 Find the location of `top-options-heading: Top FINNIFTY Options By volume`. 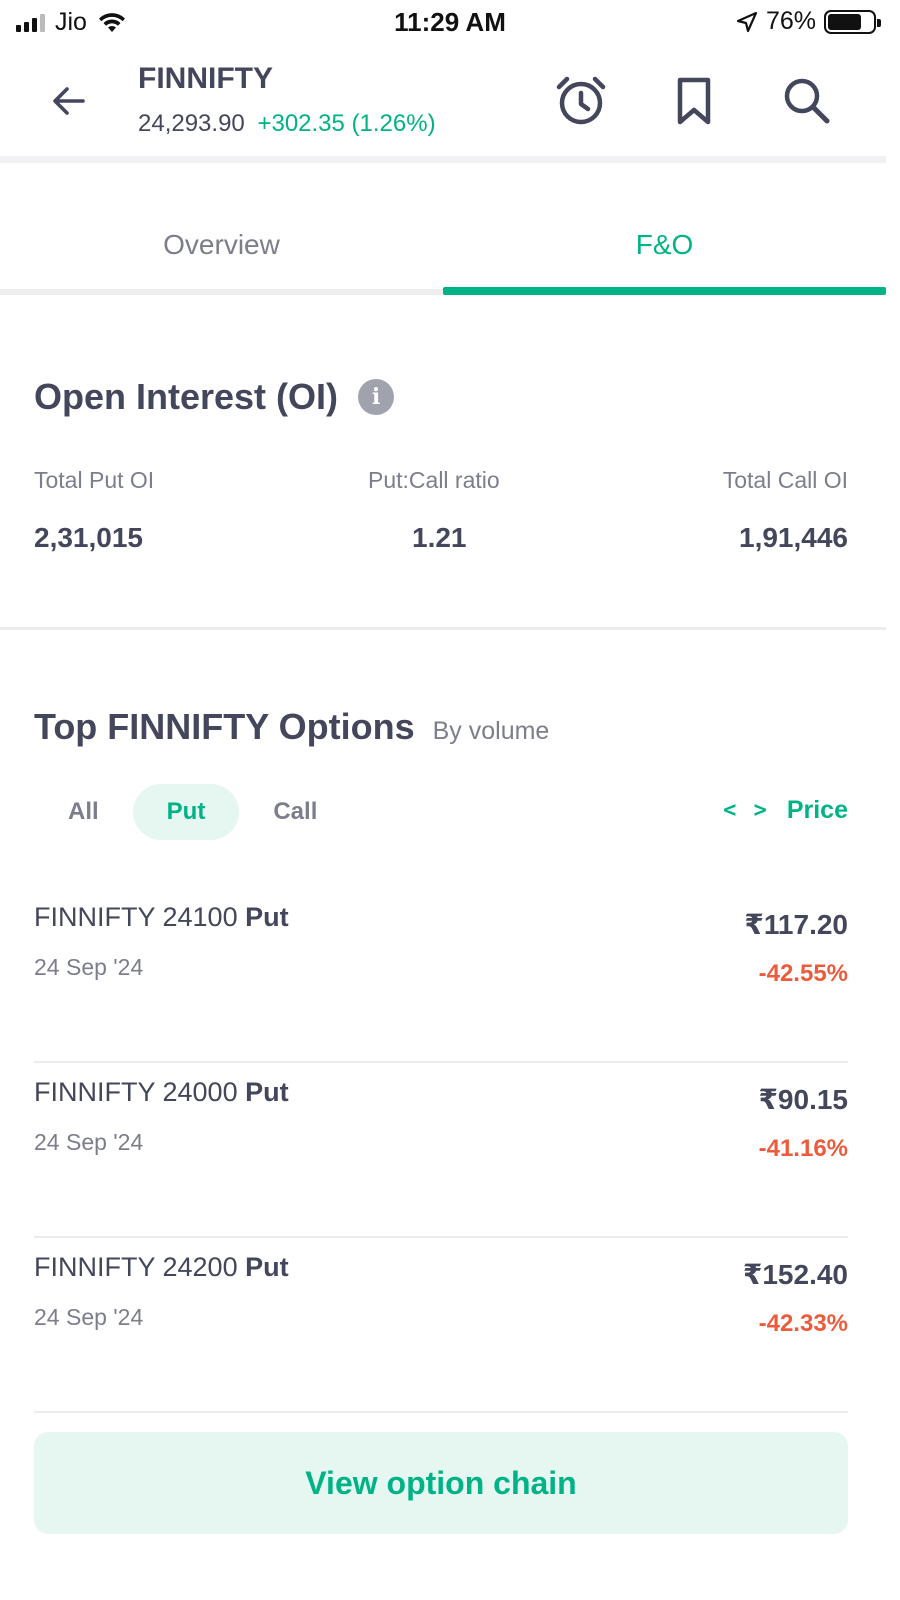

top-options-heading: Top FINNIFTY Options By volume is located at coordinates (291, 727).